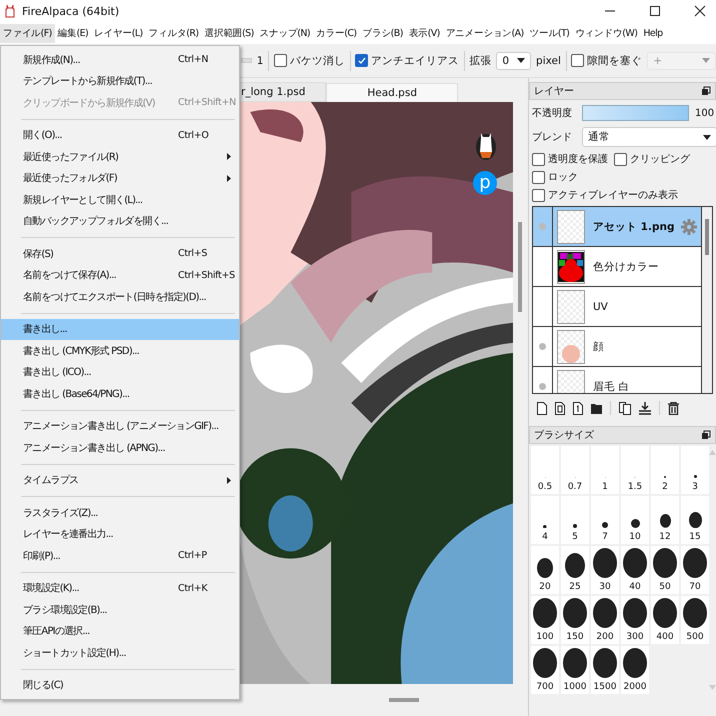  What do you see at coordinates (665, 487) in the screenshot?
I see `brush-size-label: 2` at bounding box center [665, 487].